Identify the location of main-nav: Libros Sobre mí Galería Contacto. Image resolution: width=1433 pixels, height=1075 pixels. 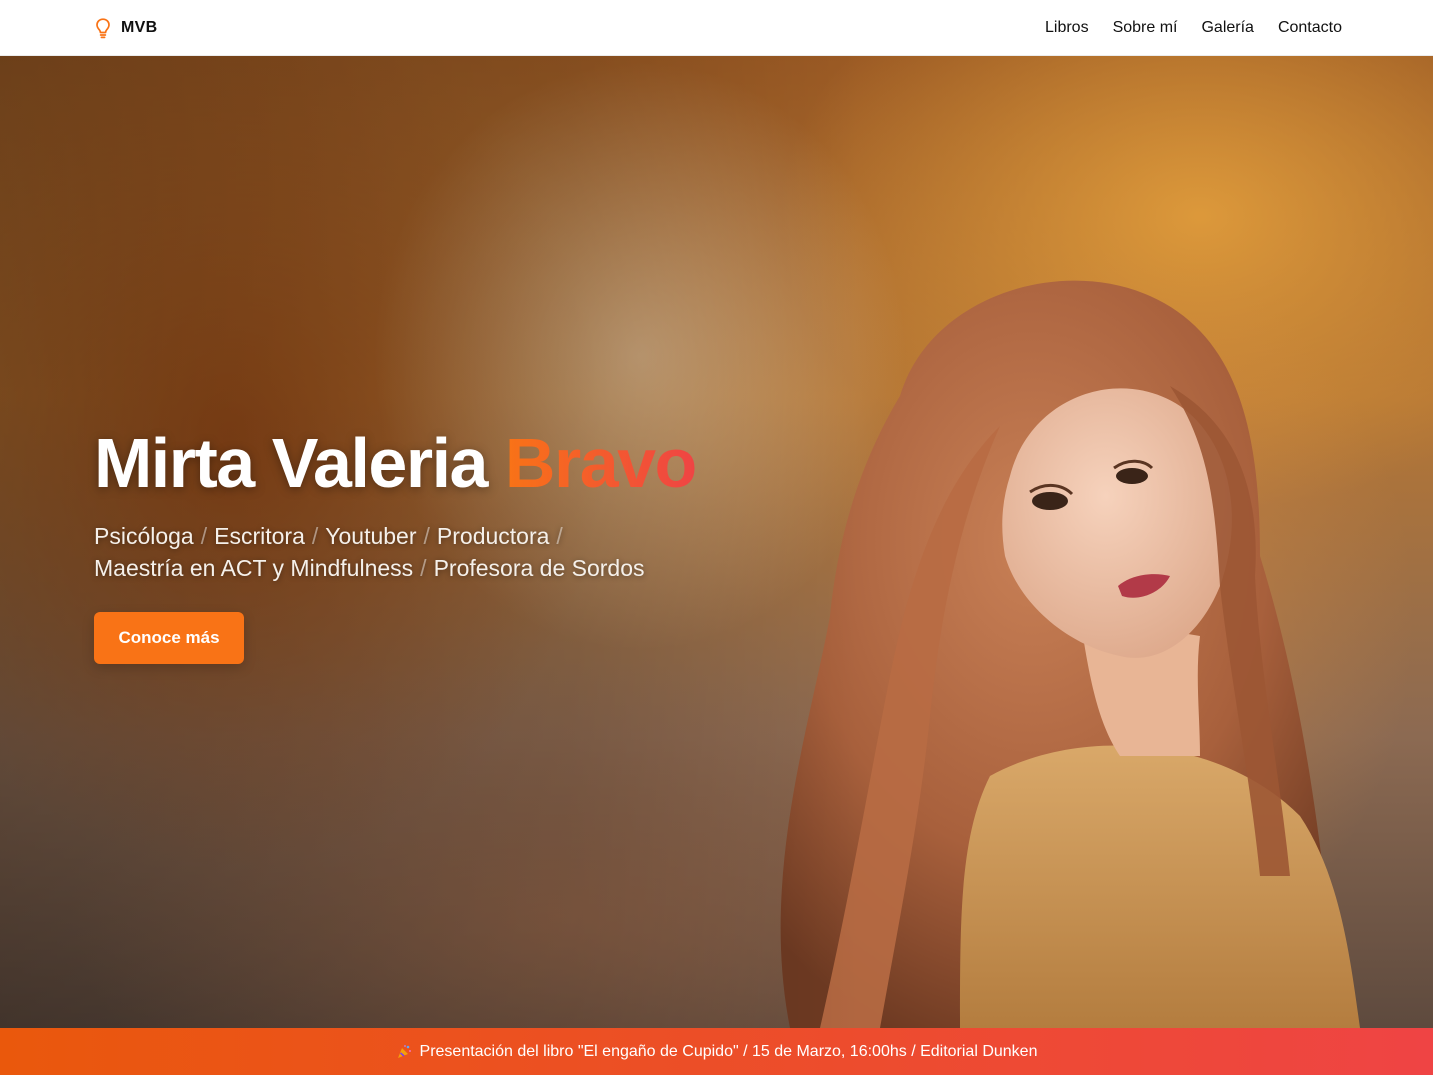
(1193, 28).